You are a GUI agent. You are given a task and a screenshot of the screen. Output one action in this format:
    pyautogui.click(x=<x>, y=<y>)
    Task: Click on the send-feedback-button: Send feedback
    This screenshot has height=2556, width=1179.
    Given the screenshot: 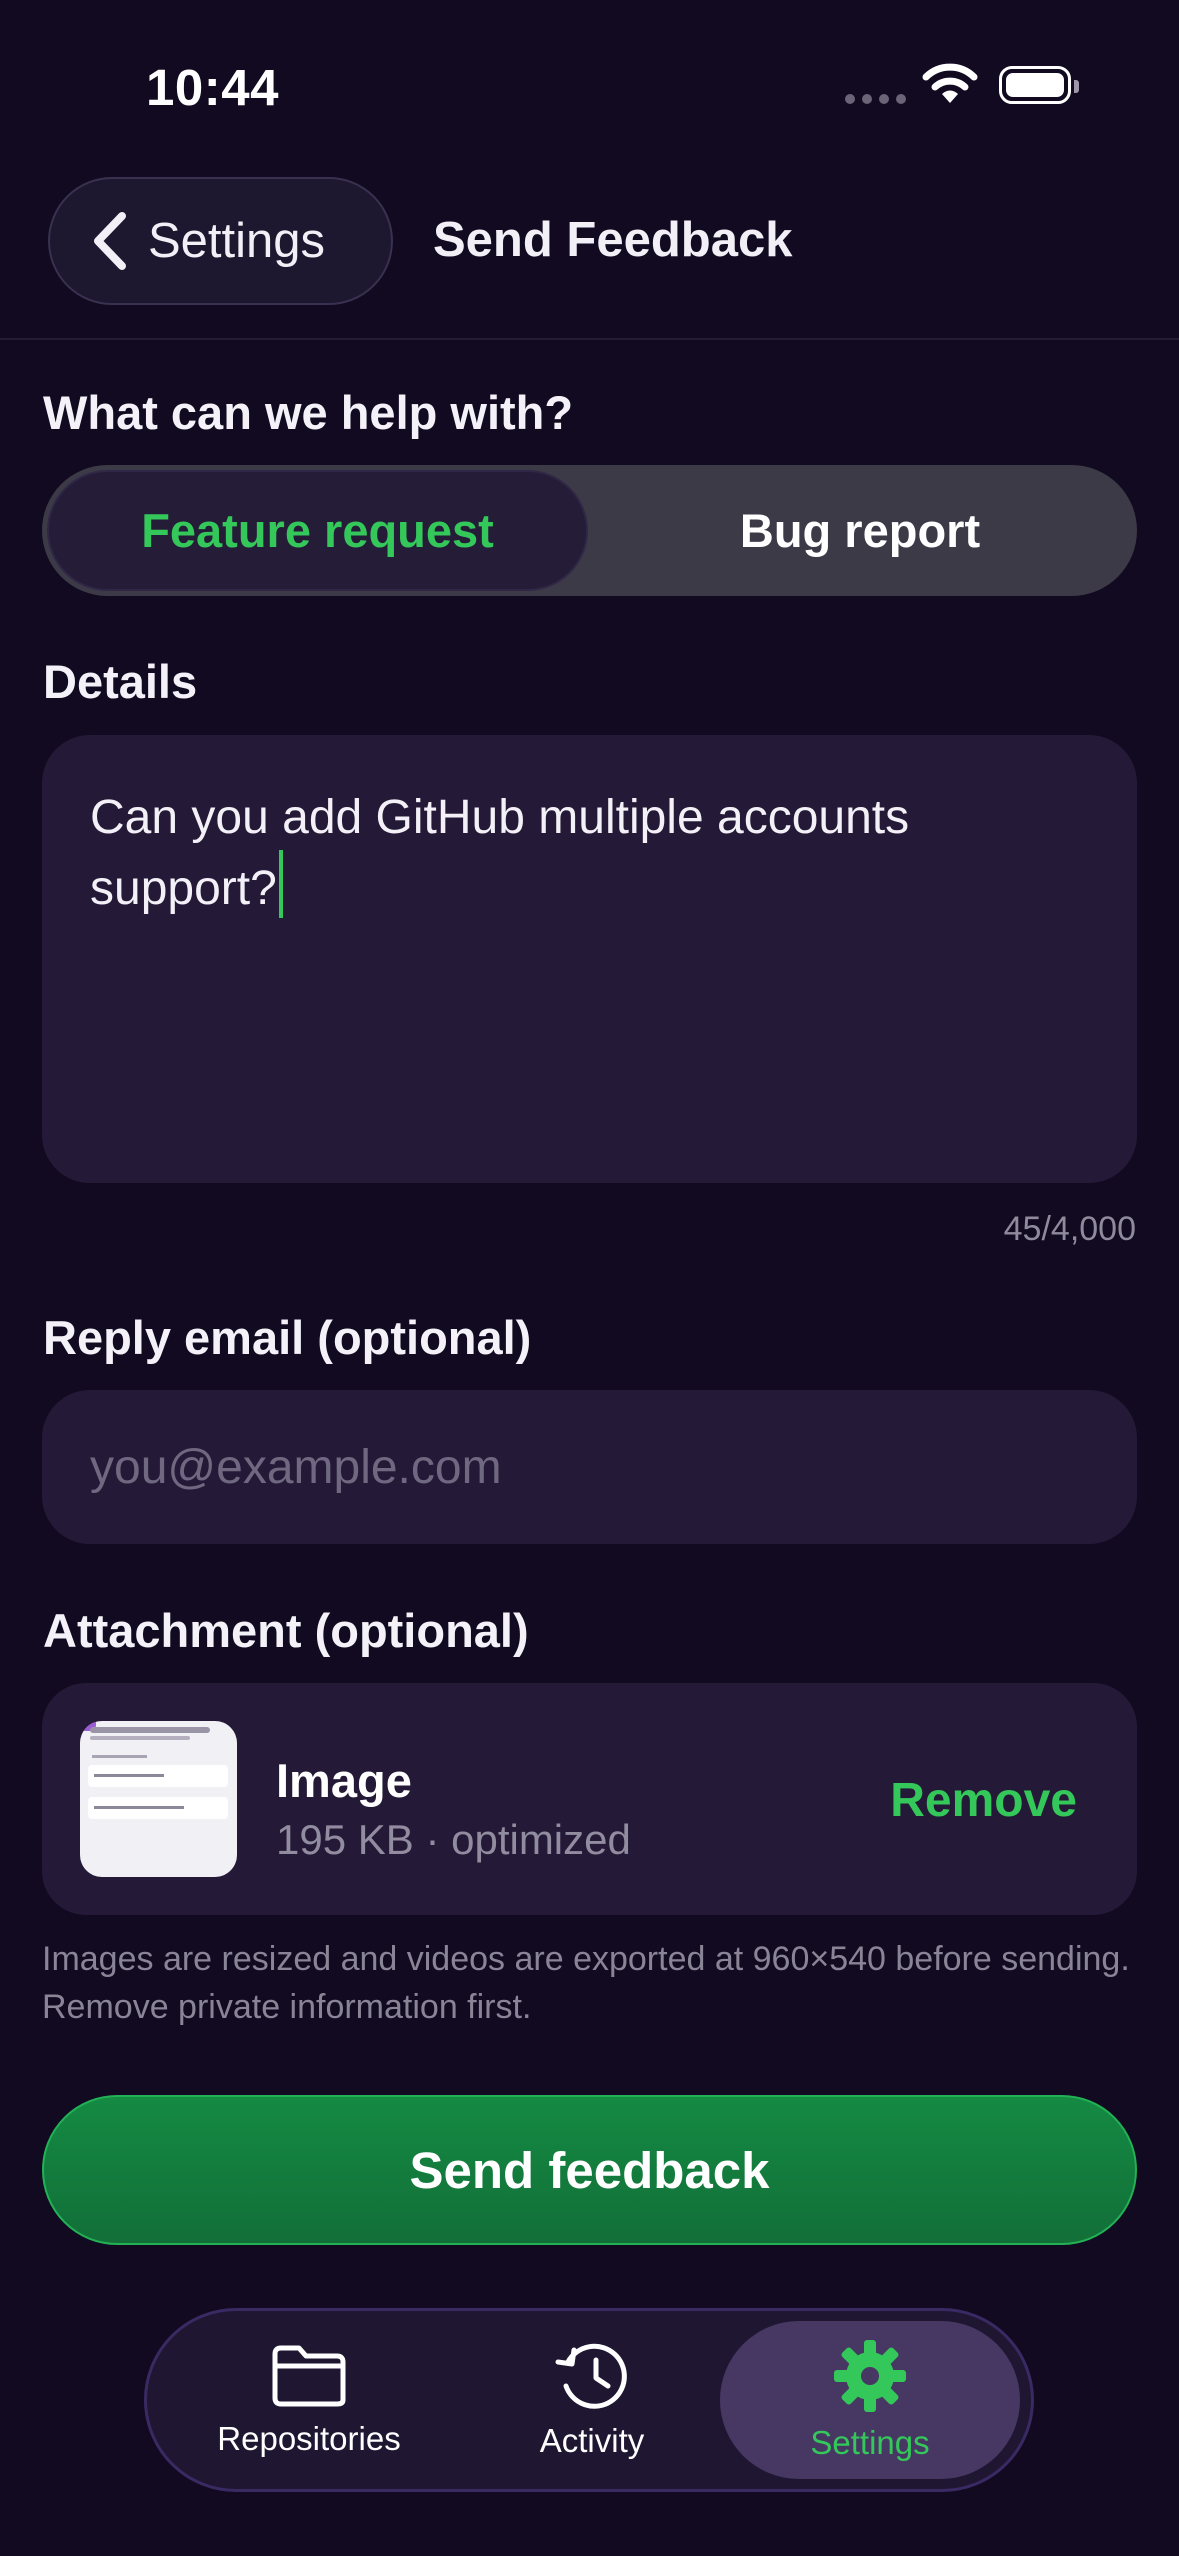 What is the action you would take?
    pyautogui.click(x=589, y=2170)
    